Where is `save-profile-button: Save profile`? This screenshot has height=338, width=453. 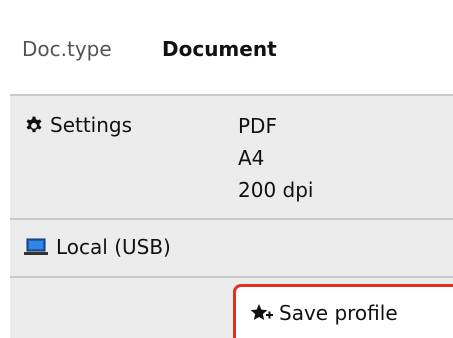 save-profile-button: Save profile is located at coordinates (343, 311).